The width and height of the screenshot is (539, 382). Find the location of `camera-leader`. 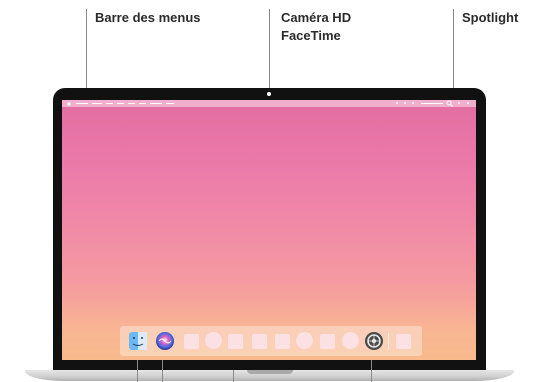

camera-leader is located at coordinates (269, 51).